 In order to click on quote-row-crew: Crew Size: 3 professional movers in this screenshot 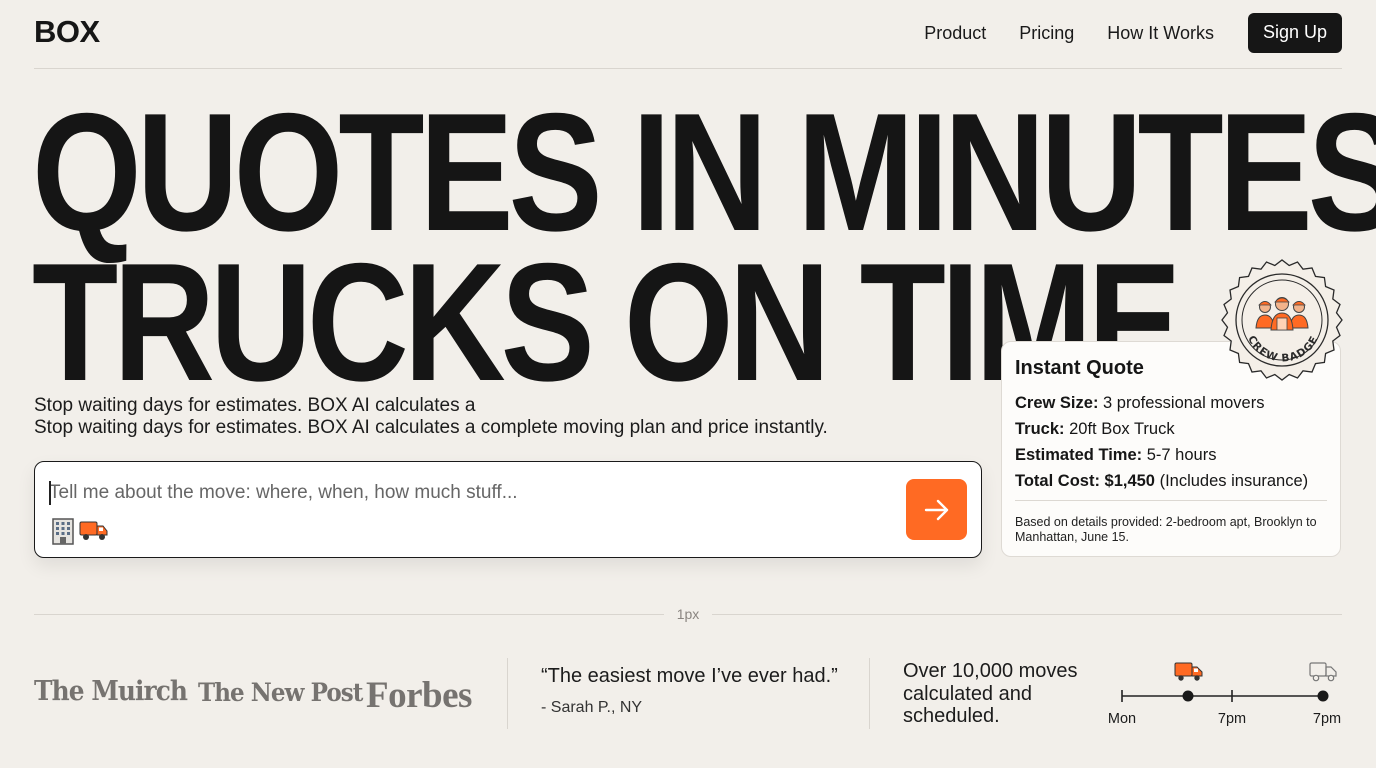, I will do `click(1161, 403)`.